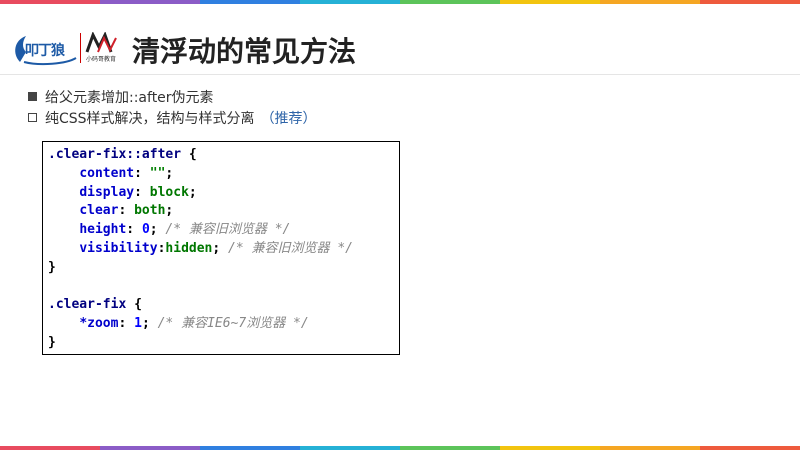 This screenshot has height=450, width=800. I want to click on logo-divider, so click(80, 48).